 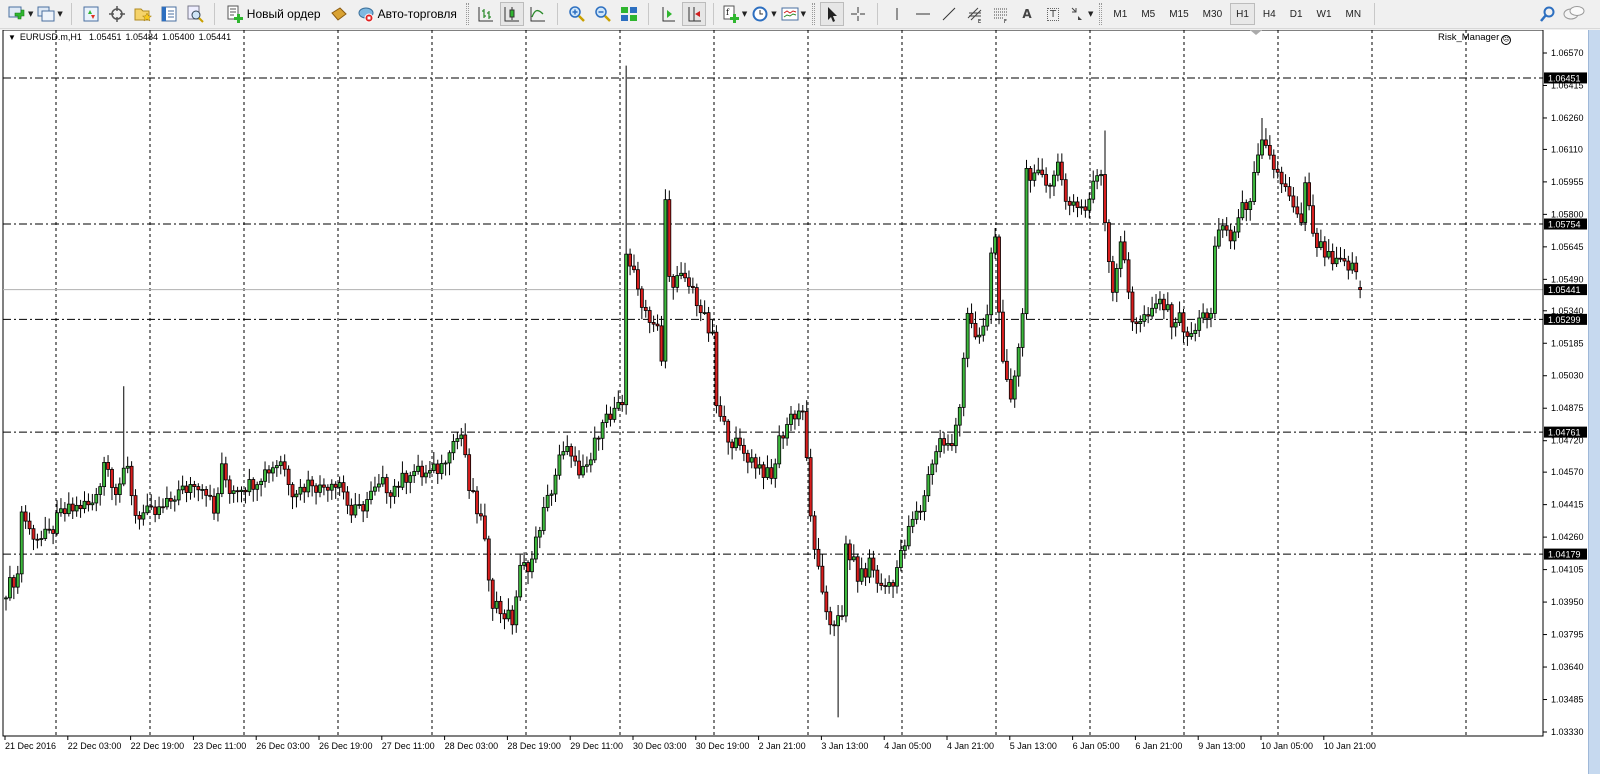 What do you see at coordinates (693, 14) in the screenshot?
I see `auto-scroll-button` at bounding box center [693, 14].